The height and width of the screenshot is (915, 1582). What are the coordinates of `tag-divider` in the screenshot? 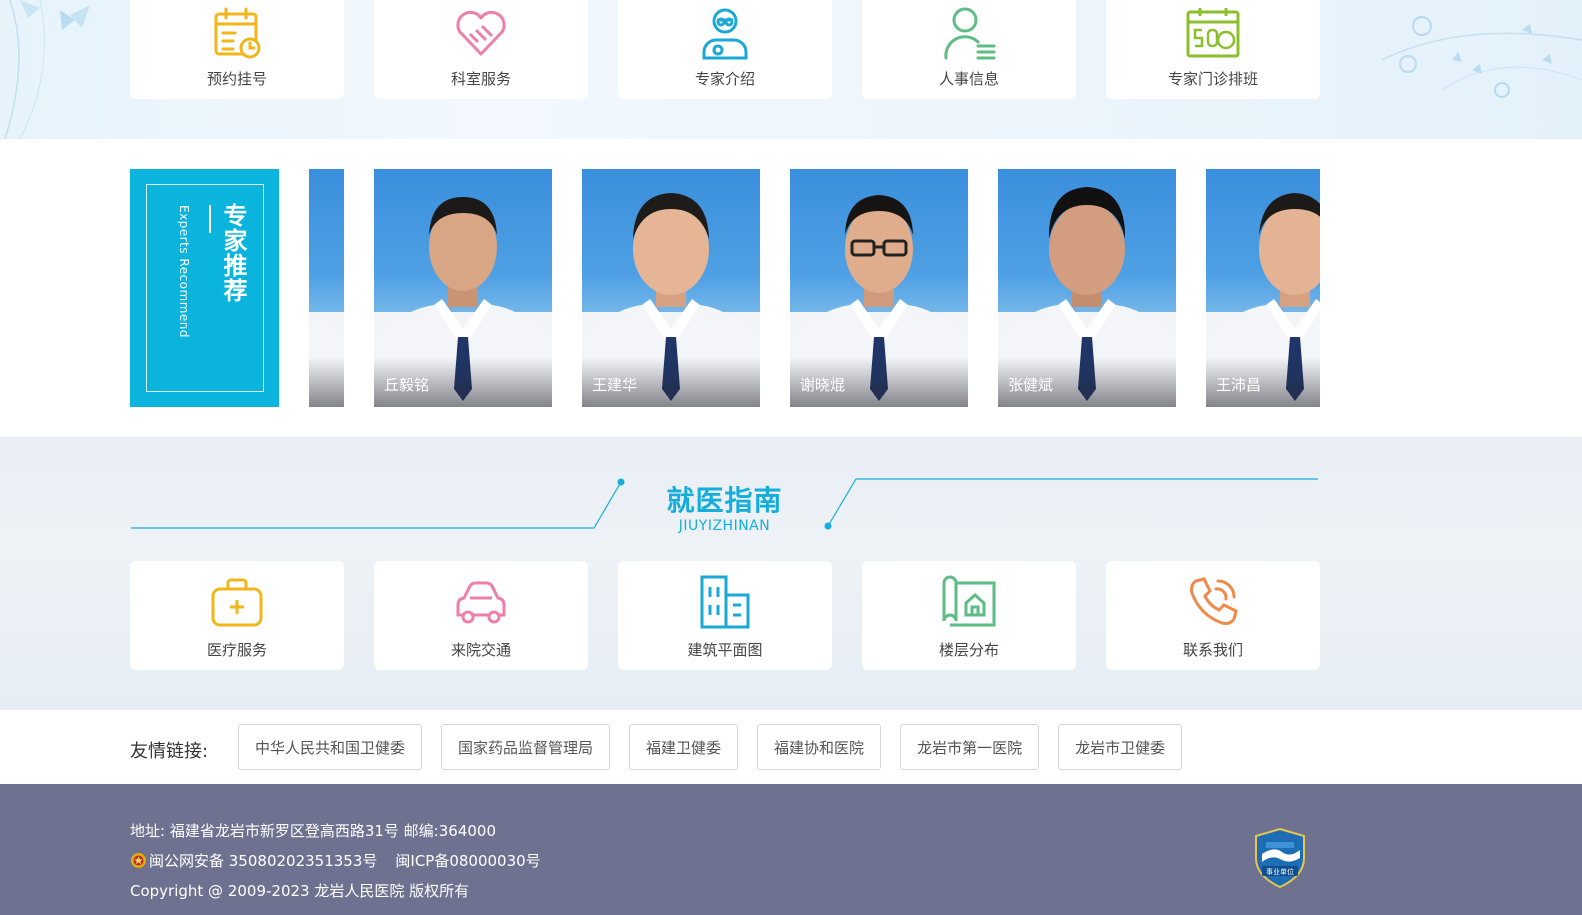 It's located at (210, 219).